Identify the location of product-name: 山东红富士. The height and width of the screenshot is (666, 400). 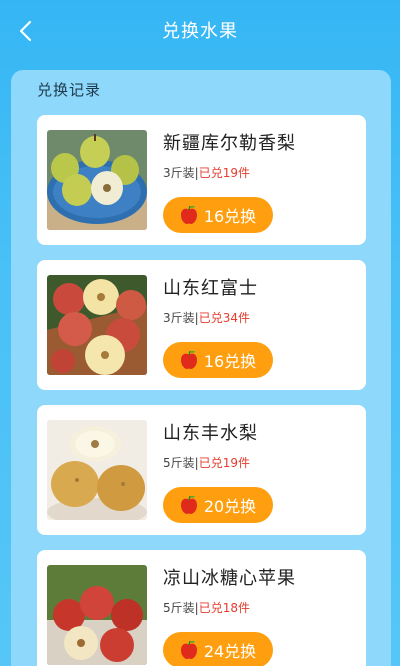
(210, 288).